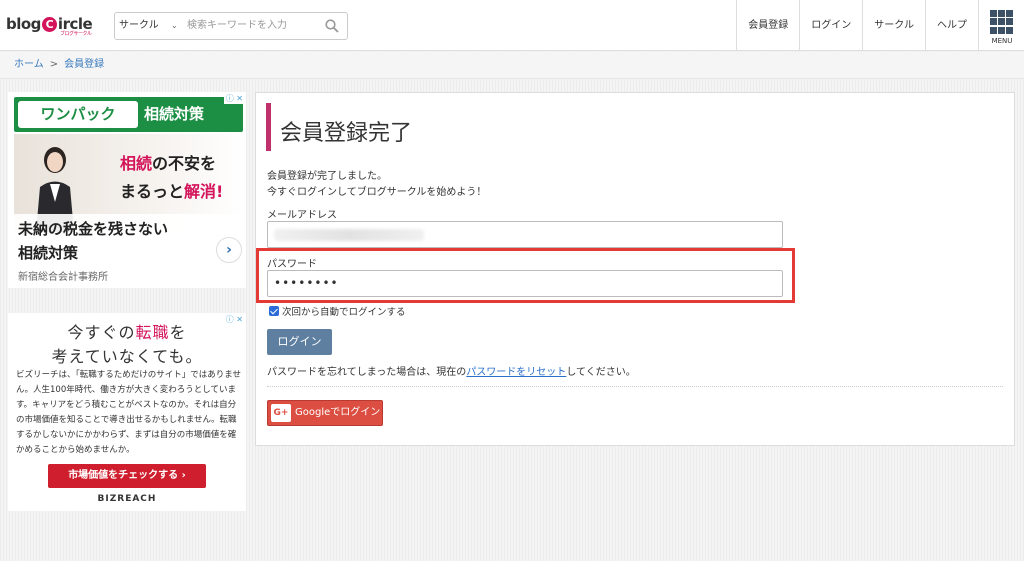 This screenshot has width=1024, height=561. I want to click on breadcrumb-home: ホーム, so click(29, 64).